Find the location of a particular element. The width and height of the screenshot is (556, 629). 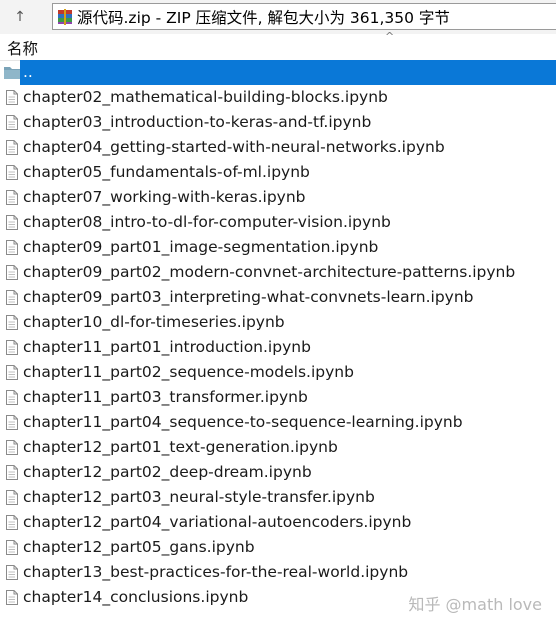

file-name: chapter12_part01_text-generation.ipynb is located at coordinates (180, 447).